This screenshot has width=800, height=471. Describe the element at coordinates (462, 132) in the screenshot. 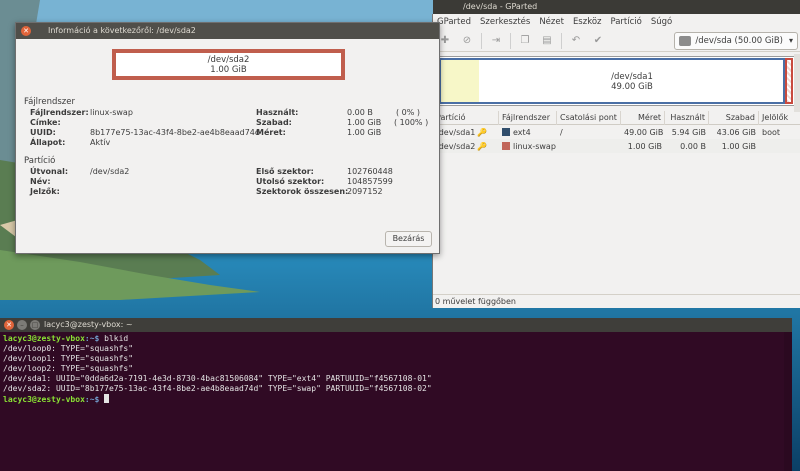

I see `cell-partition: /dev/sda1 🔑` at that location.